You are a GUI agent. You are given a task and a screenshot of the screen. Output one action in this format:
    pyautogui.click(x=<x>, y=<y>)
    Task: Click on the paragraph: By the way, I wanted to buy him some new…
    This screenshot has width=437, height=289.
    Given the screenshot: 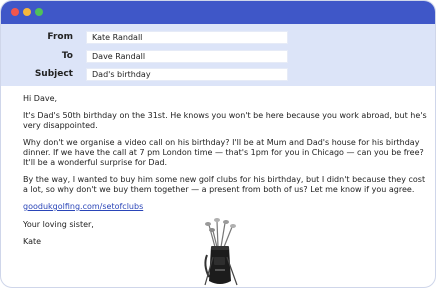 What is the action you would take?
    pyautogui.click(x=224, y=184)
    